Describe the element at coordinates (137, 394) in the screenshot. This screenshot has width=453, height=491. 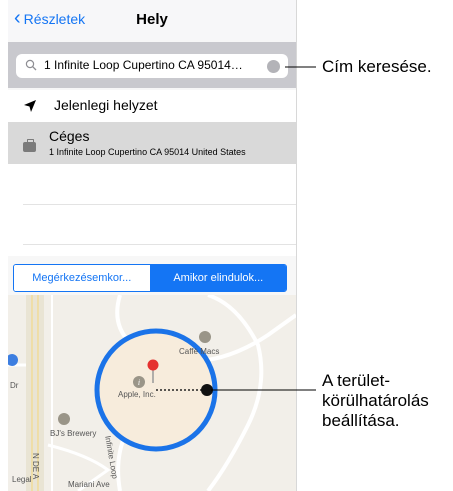
I see `map-label-apple: Apple, Inc.` at that location.